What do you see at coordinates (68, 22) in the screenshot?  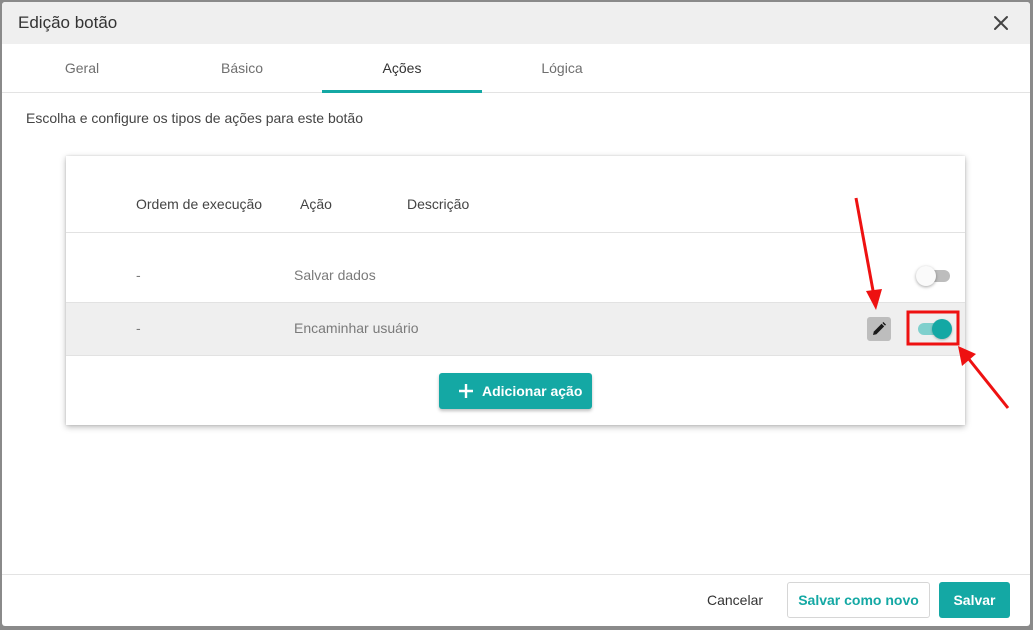 I see `dialog-title: Edição botão` at bounding box center [68, 22].